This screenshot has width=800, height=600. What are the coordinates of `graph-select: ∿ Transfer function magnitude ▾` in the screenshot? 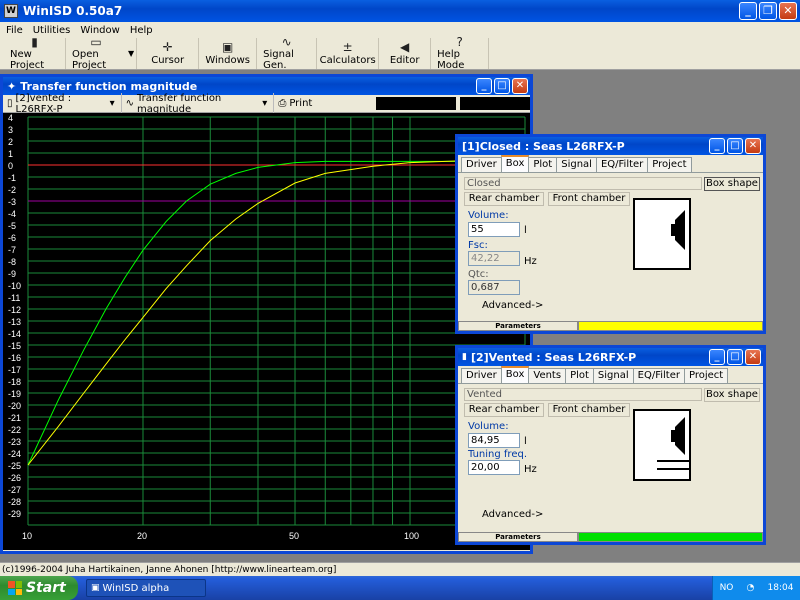 It's located at (200, 103).